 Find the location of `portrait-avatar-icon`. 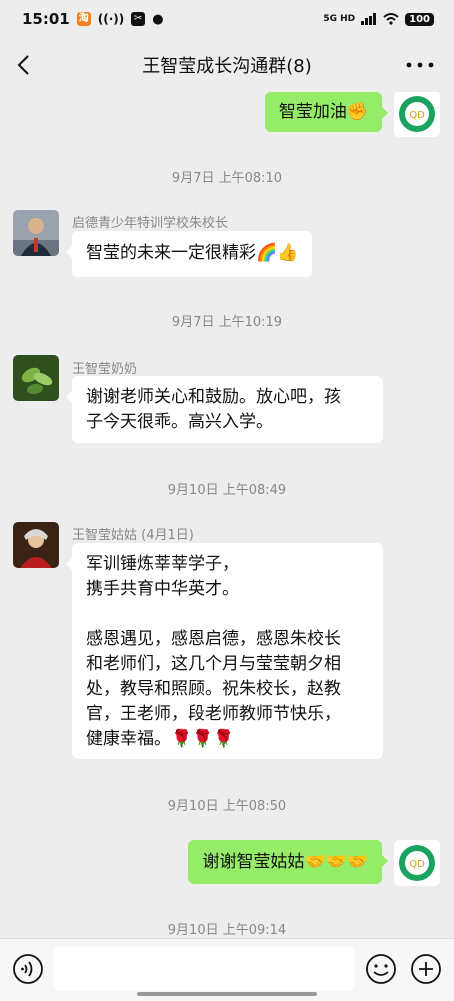

portrait-avatar-icon is located at coordinates (36, 545).